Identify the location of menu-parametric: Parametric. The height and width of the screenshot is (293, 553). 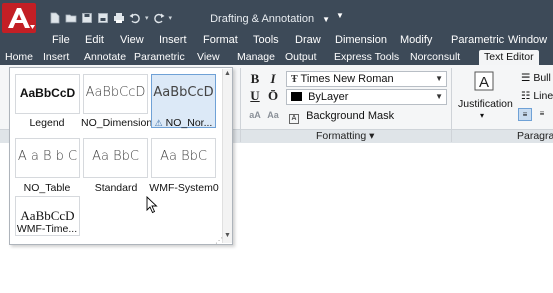
(477, 40).